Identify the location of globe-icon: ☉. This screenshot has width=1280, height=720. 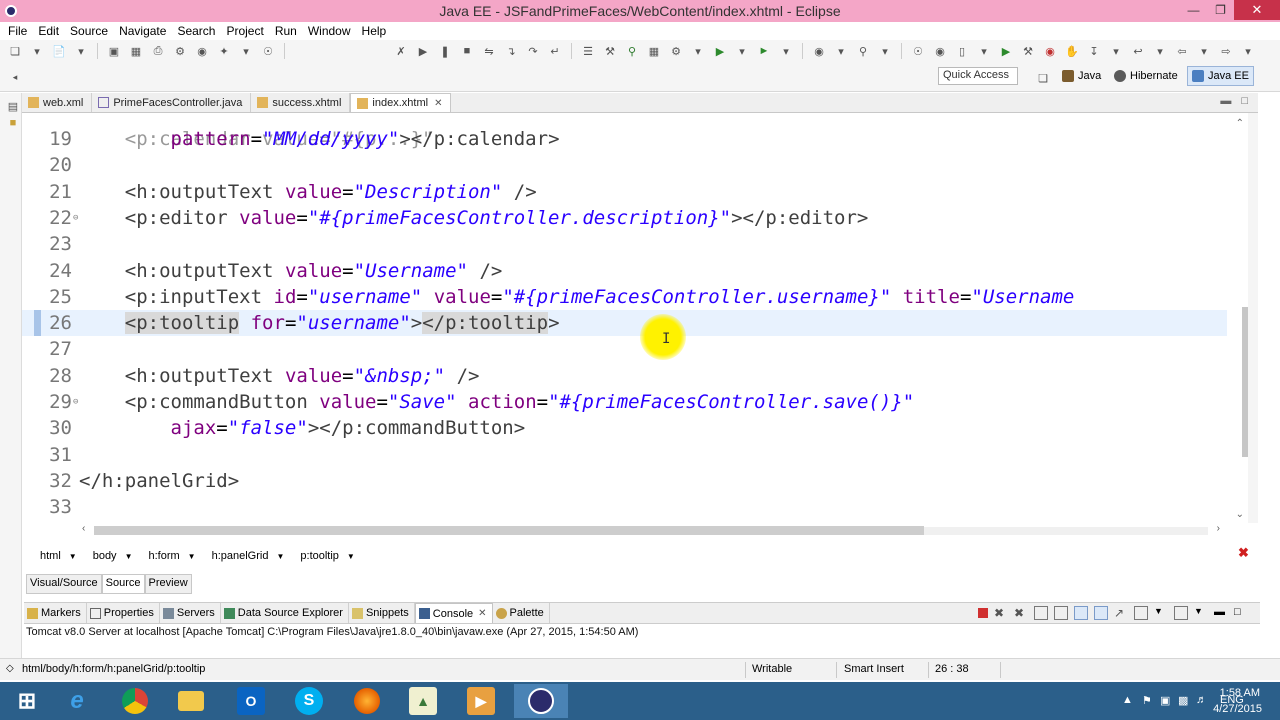
(268, 51).